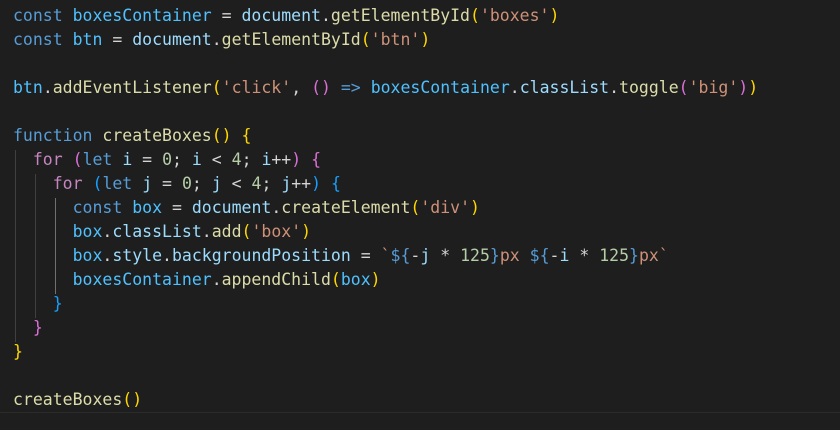 This screenshot has height=430, width=840. What do you see at coordinates (653, 255) in the screenshot?
I see `code-token: px`` at bounding box center [653, 255].